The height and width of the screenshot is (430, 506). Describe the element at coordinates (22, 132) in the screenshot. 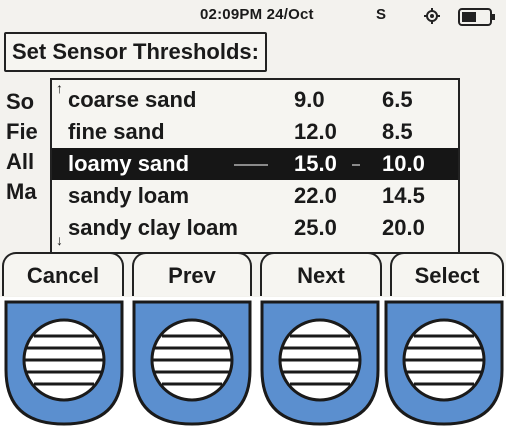

I see `menu-item-partial: Fie` at that location.